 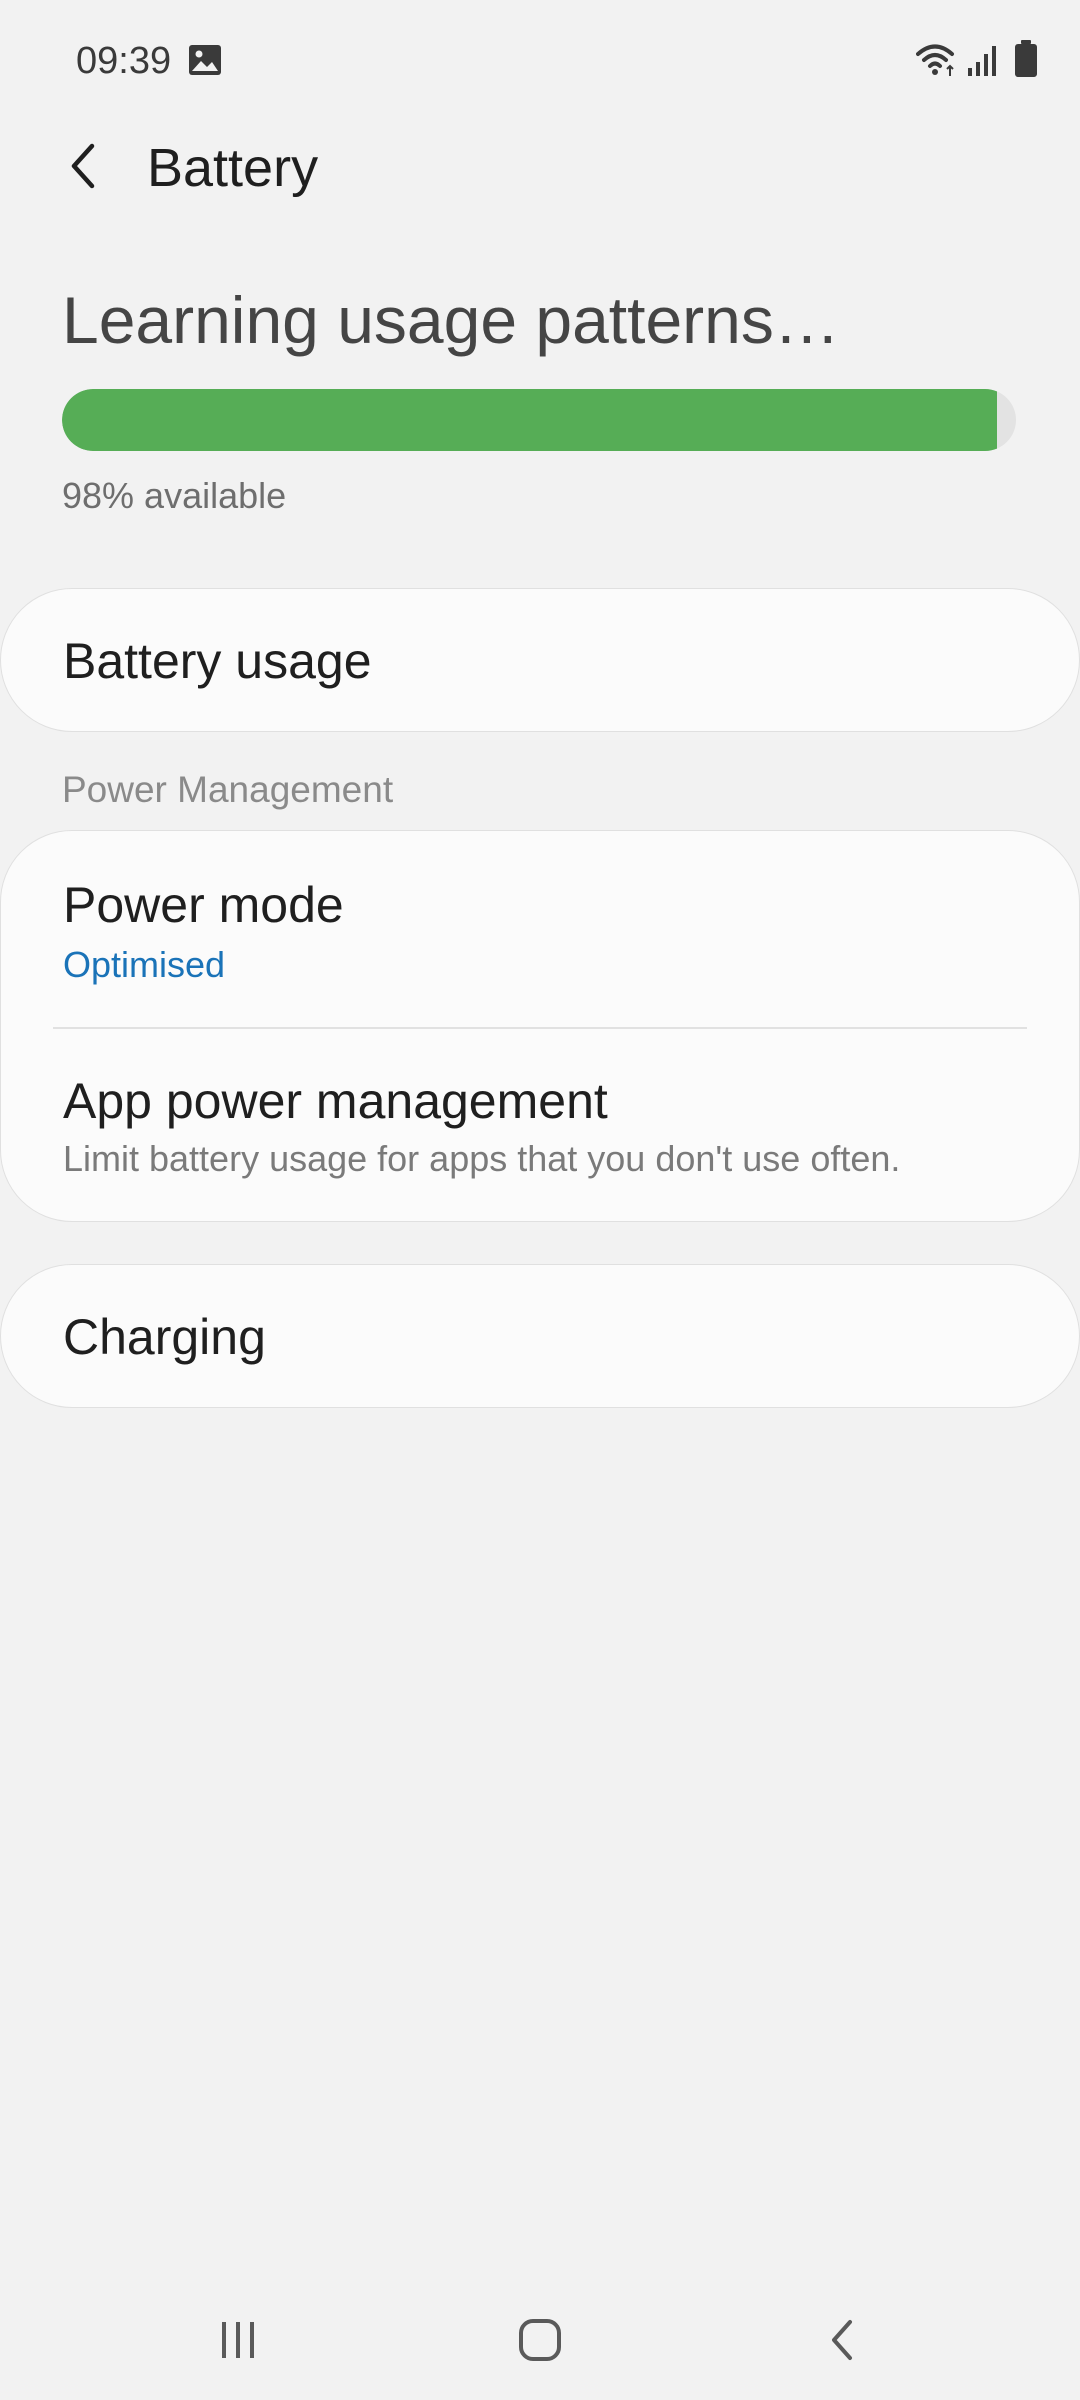 I want to click on chevron-left-icon, so click(x=83, y=166).